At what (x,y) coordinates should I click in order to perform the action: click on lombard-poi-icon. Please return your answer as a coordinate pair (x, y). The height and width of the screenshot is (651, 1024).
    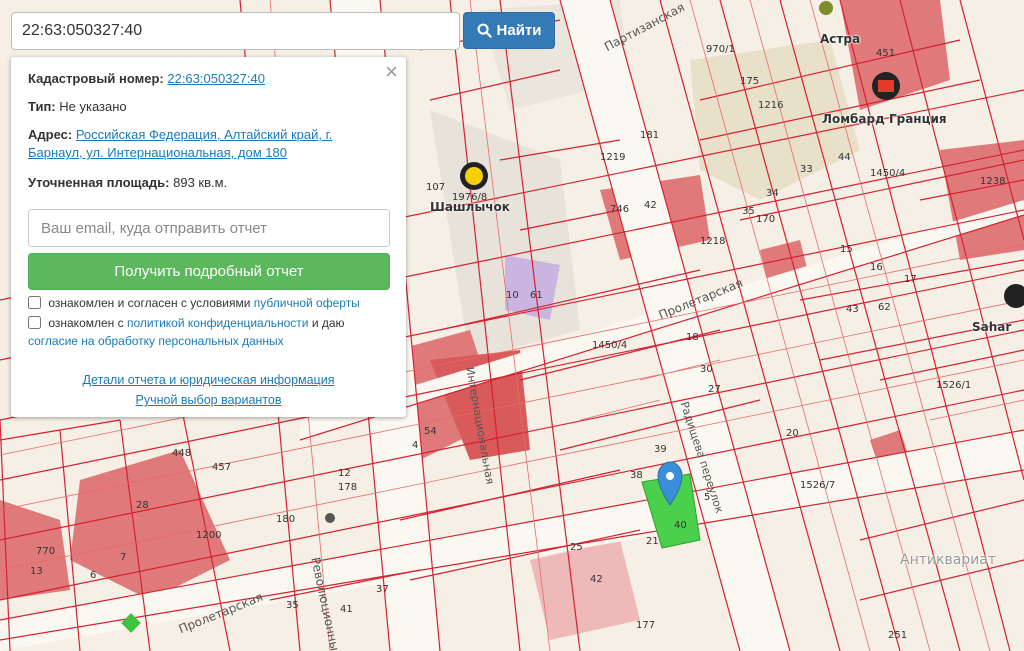
    Looking at the image, I should click on (886, 86).